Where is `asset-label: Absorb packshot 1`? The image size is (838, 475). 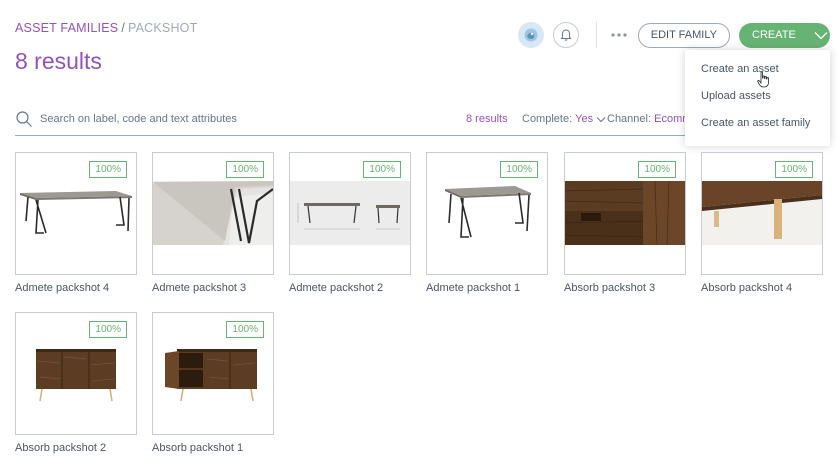
asset-label: Absorb packshot 1 is located at coordinates (198, 448).